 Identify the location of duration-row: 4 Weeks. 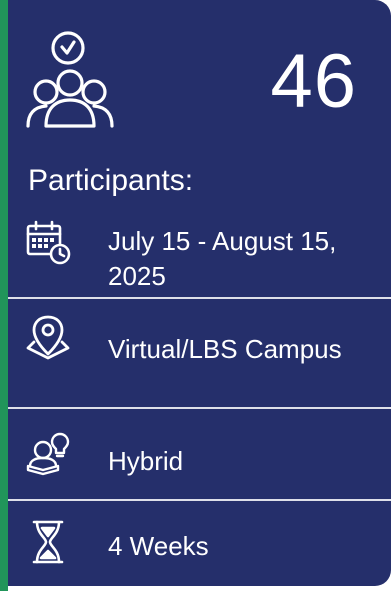
(199, 543).